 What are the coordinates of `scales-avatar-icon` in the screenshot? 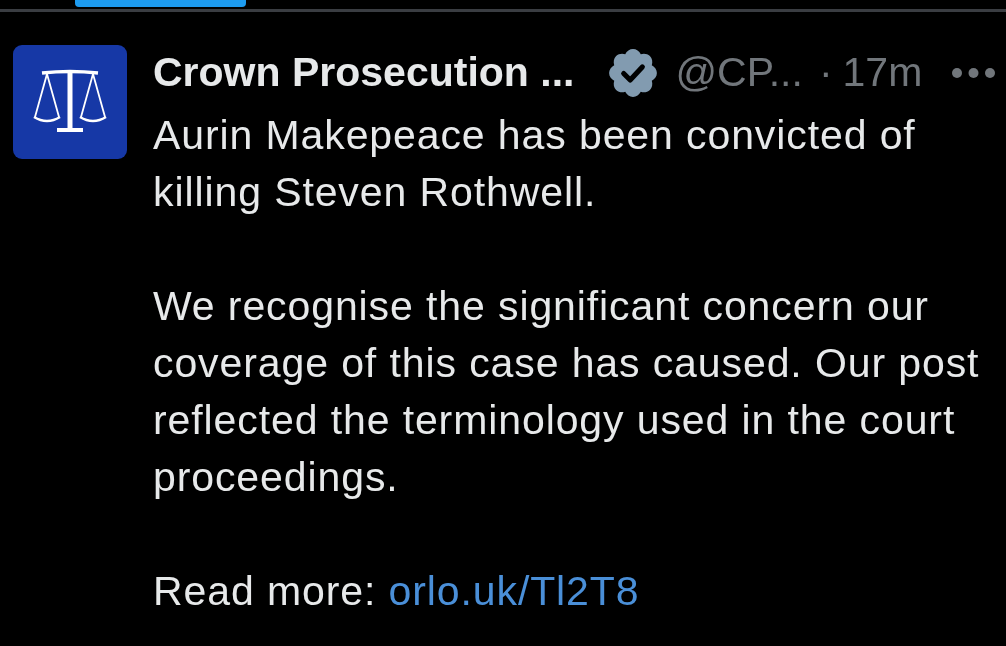 It's located at (70, 102).